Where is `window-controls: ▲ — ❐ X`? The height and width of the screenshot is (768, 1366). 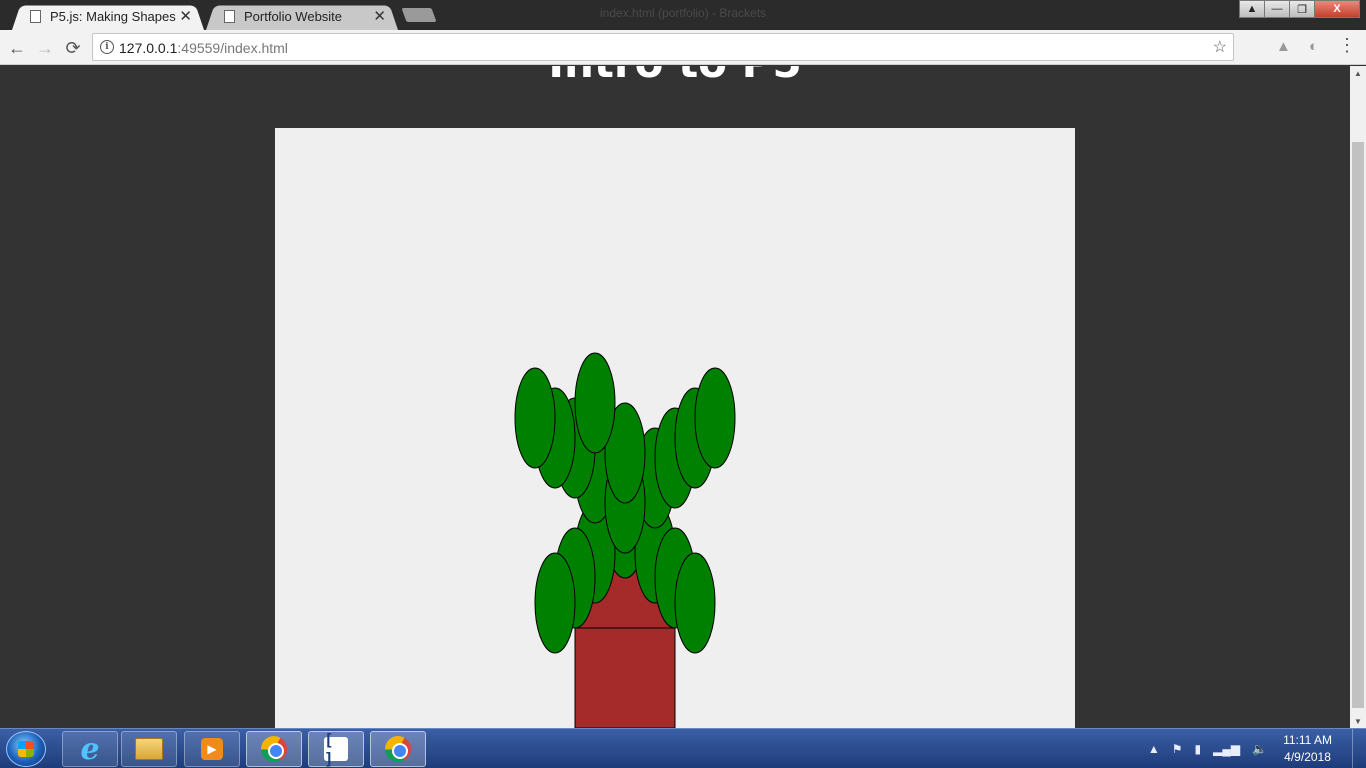
window-controls: ▲ — ❐ X is located at coordinates (1299, 9).